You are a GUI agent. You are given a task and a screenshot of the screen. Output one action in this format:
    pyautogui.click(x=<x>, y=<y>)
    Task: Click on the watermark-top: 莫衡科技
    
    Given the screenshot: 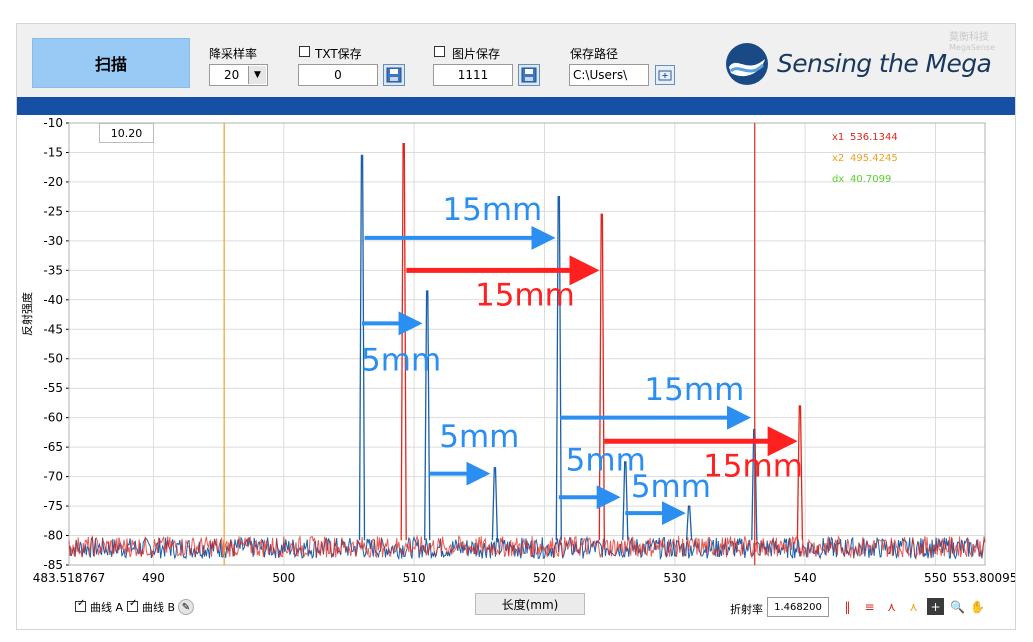 What is the action you would take?
    pyautogui.click(x=969, y=37)
    